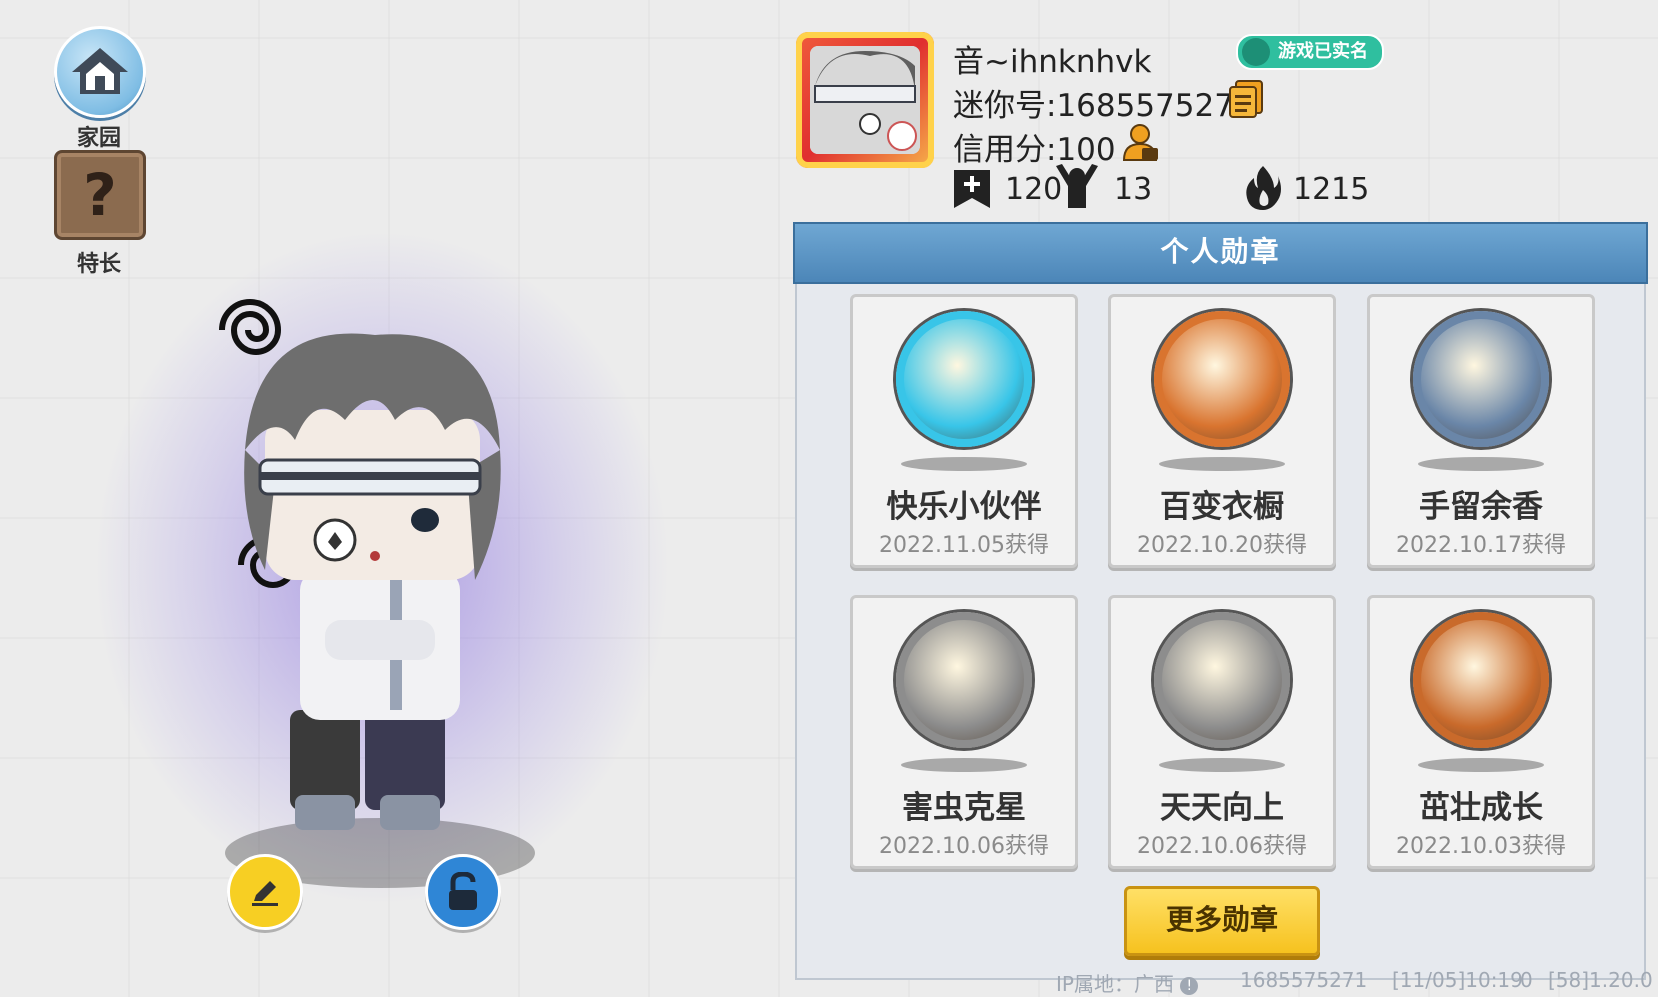  I want to click on medal-card: 天天向上 2022.10.06获得, so click(1222, 732).